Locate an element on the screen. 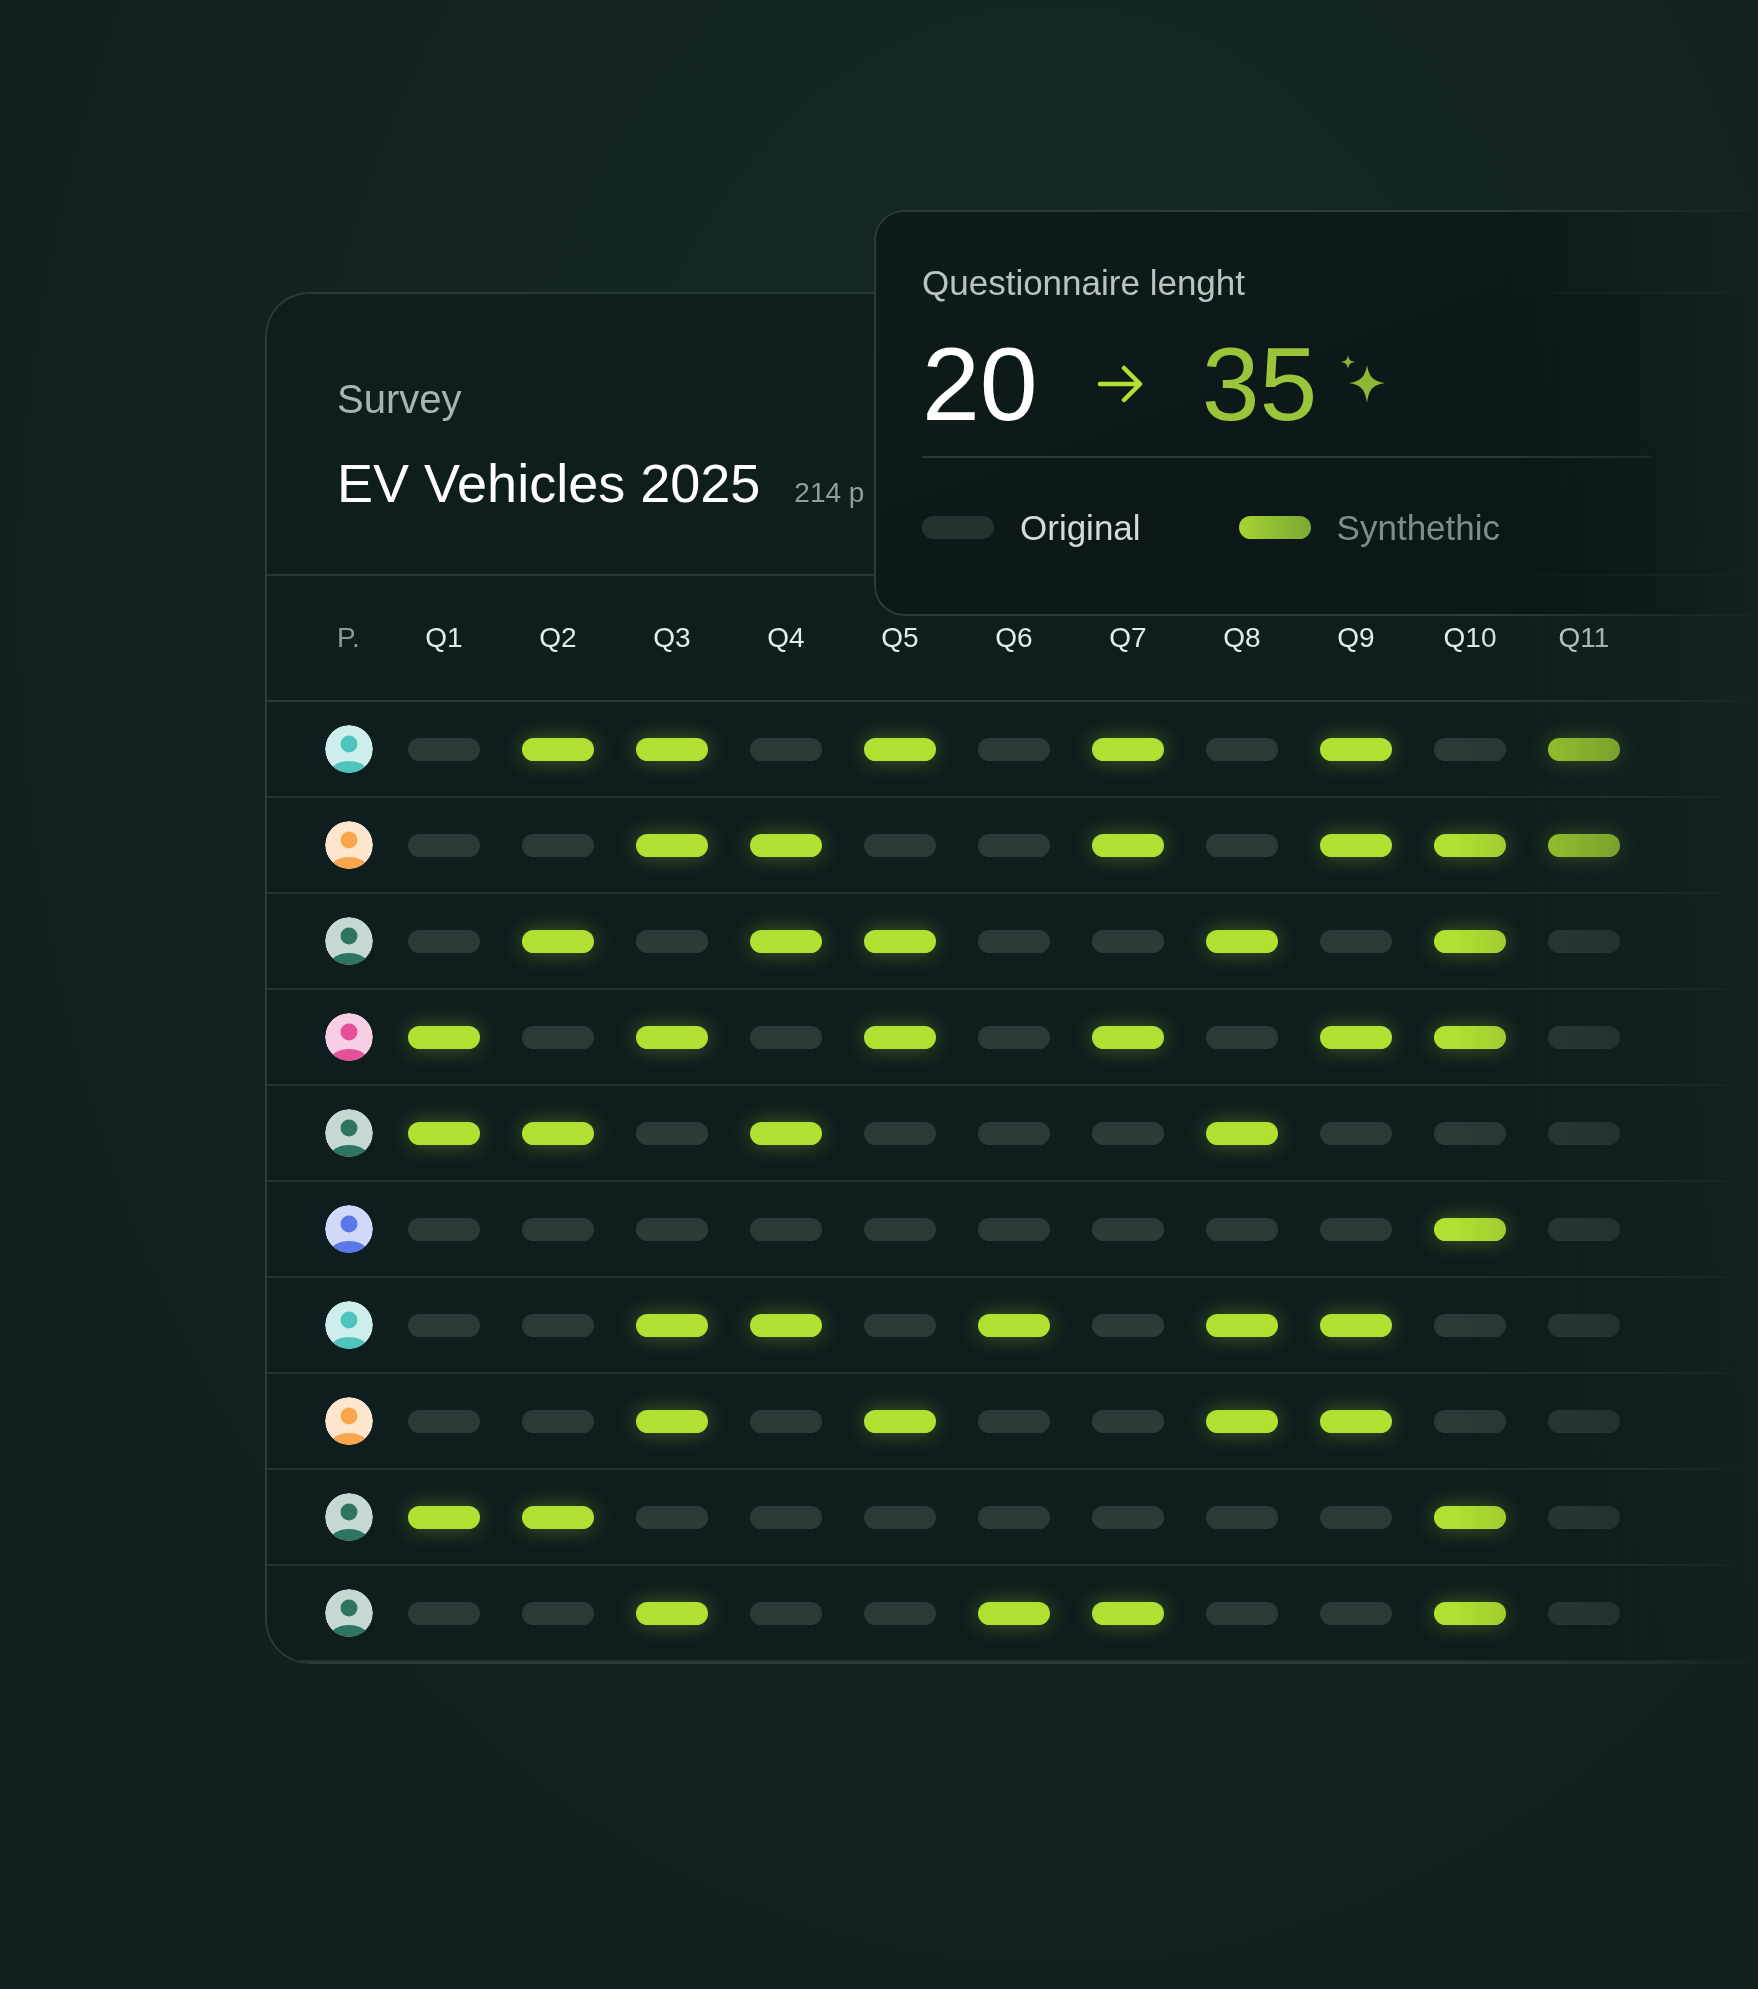  column-header: Q4 is located at coordinates (786, 638).